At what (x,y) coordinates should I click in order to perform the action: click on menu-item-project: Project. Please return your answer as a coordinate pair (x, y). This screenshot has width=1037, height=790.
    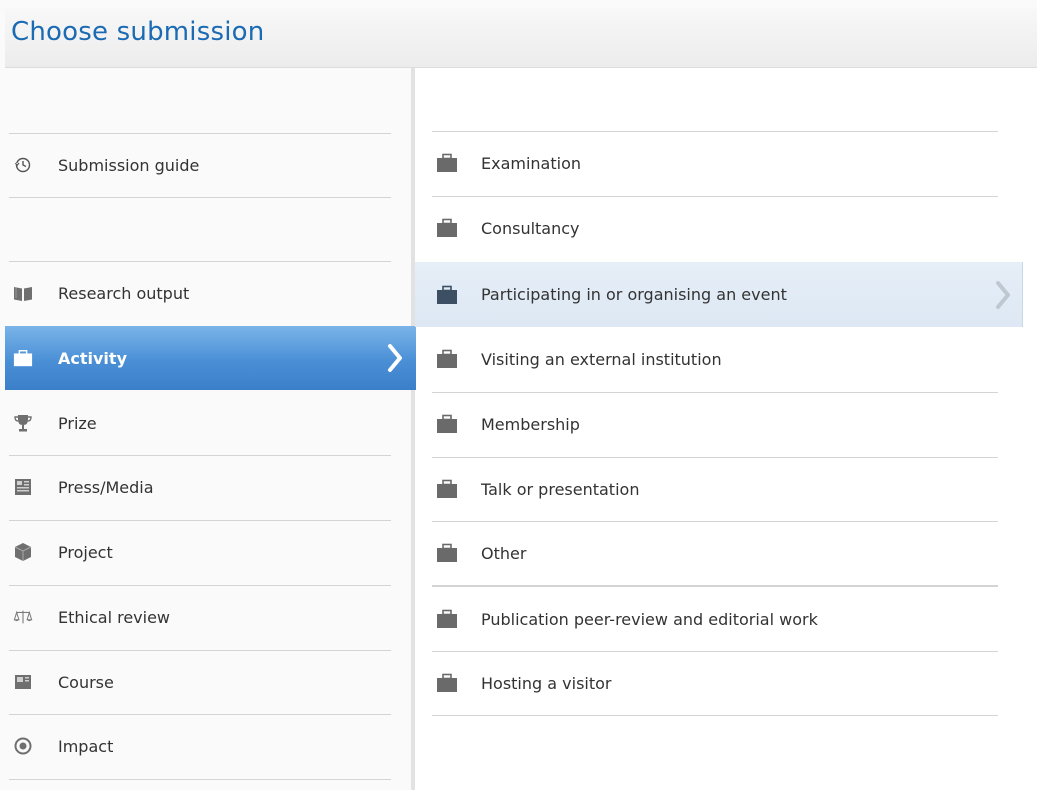
    Looking at the image, I should click on (198, 552).